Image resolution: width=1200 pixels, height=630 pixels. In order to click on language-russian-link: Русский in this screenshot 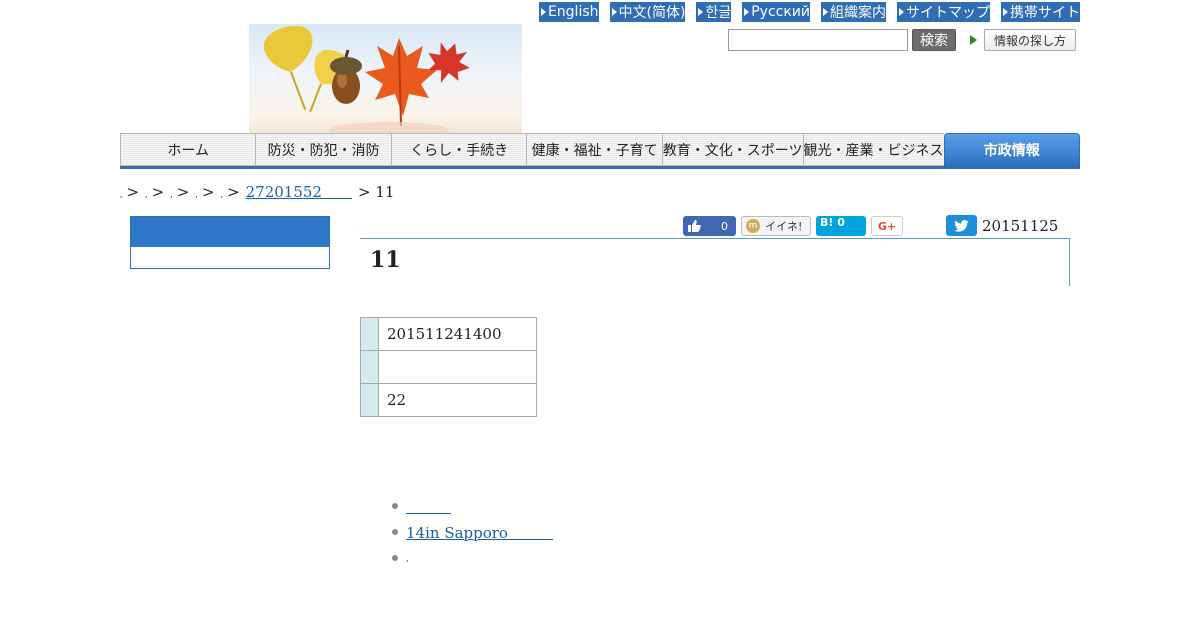, I will do `click(776, 12)`.